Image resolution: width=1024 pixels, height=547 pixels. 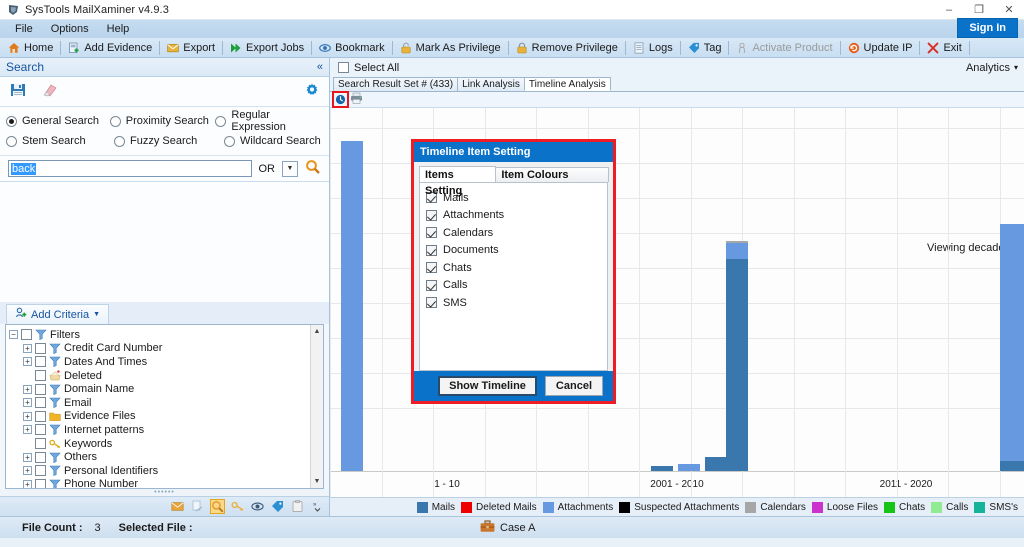 I want to click on close-button: ✕, so click(x=1009, y=10).